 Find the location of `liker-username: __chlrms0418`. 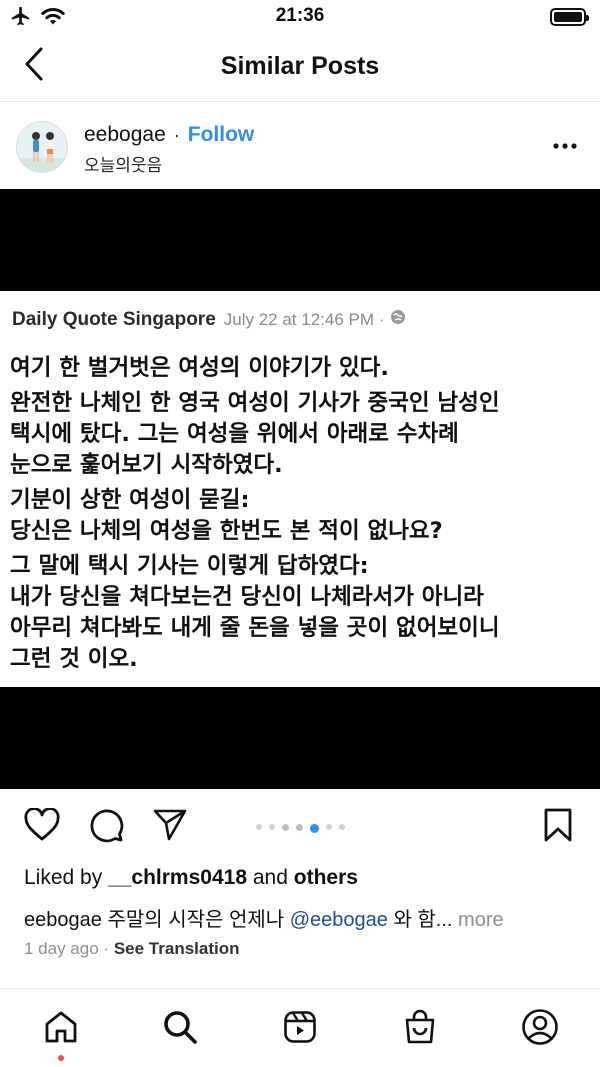

liker-username: __chlrms0418 is located at coordinates (177, 877).